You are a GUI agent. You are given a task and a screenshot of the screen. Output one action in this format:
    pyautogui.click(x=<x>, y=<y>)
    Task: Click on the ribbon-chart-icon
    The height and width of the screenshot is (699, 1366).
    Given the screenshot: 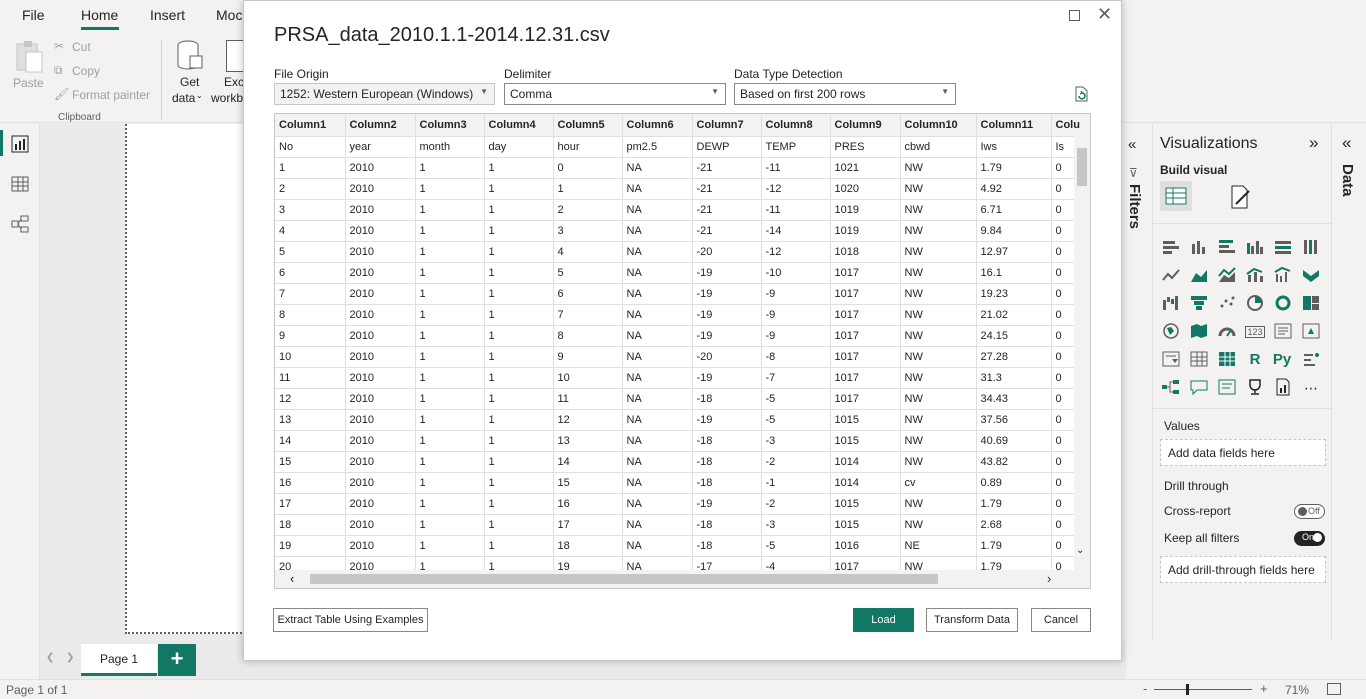 What is the action you would take?
    pyautogui.click(x=1311, y=276)
    